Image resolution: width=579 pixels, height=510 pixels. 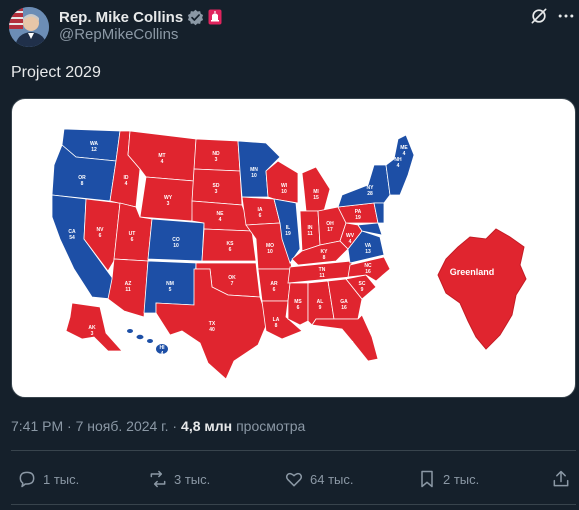 I want to click on state-ev-hi: 4, so click(x=162, y=354).